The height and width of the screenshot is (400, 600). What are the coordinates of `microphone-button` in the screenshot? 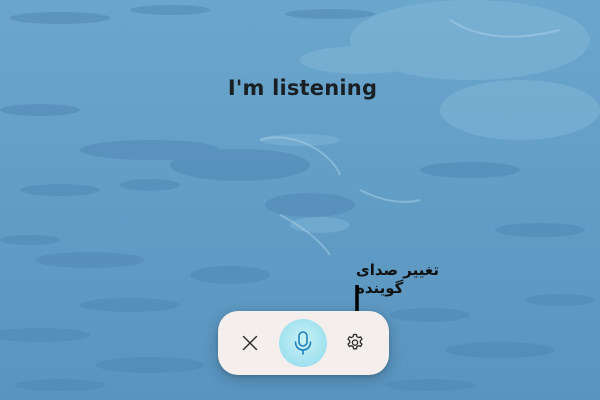 It's located at (303, 343).